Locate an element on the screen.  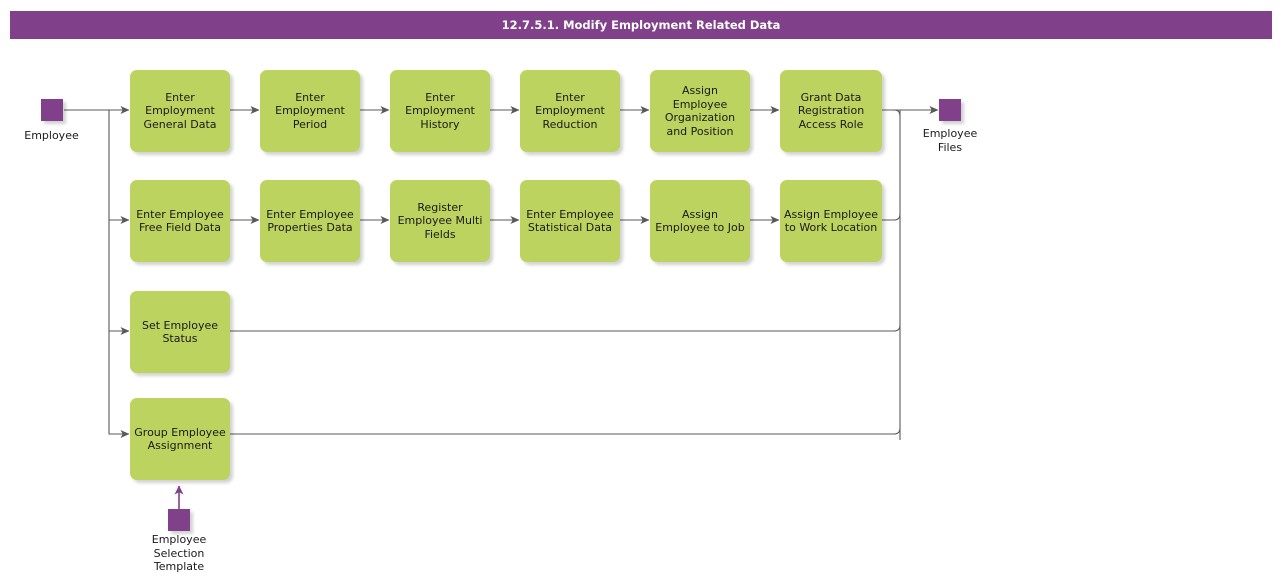
process-grant-data-registration-access-role: Grant Data Registration Access Role is located at coordinates (831, 111).